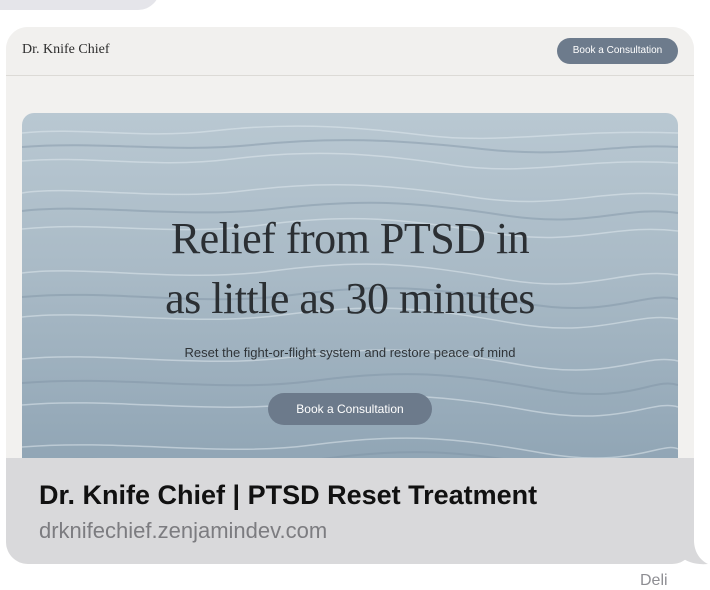 The height and width of the screenshot is (590, 710). What do you see at coordinates (183, 531) in the screenshot?
I see `link-preview-domain: drknifechief.zenjamindev.com` at bounding box center [183, 531].